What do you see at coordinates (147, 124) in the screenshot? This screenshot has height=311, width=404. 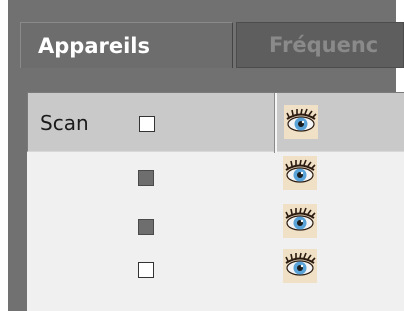 I see `scan-all-checkbox` at bounding box center [147, 124].